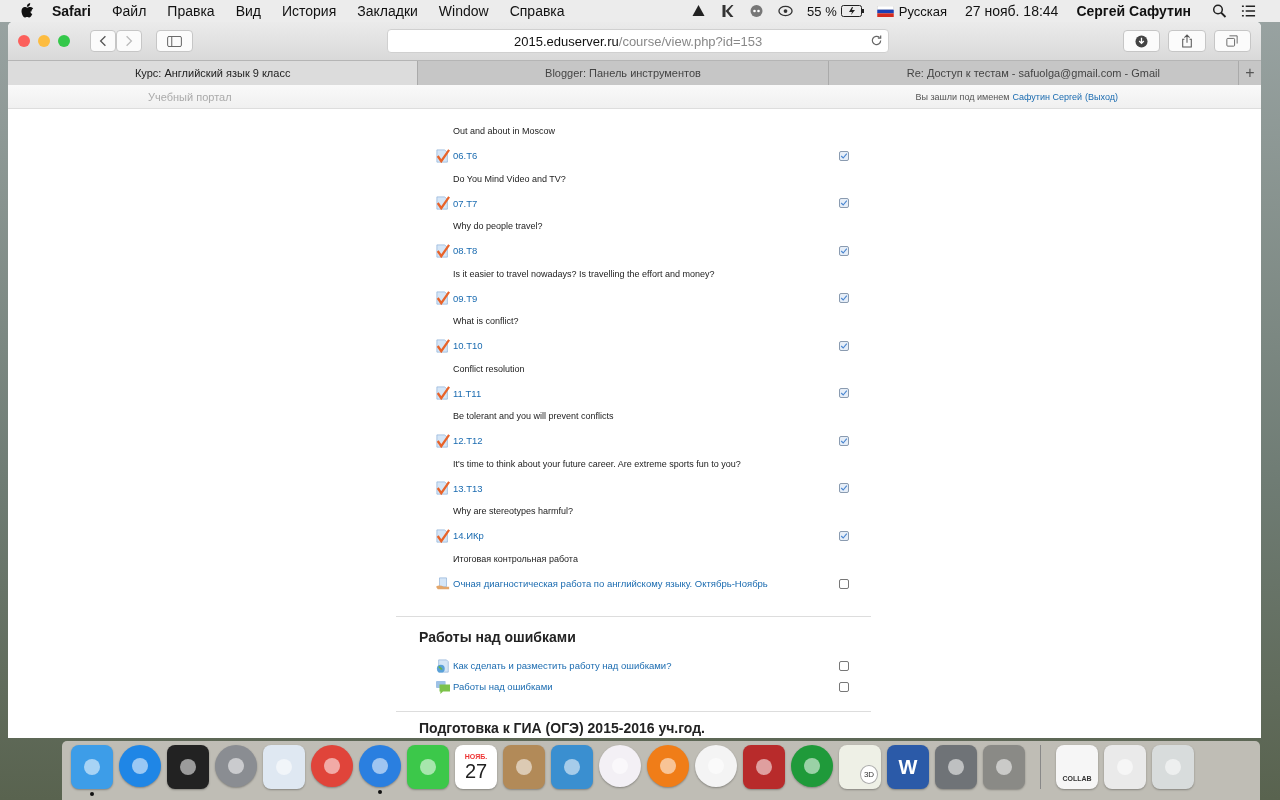  What do you see at coordinates (443, 583) in the screenshot?
I see `hand-page-icon` at bounding box center [443, 583].